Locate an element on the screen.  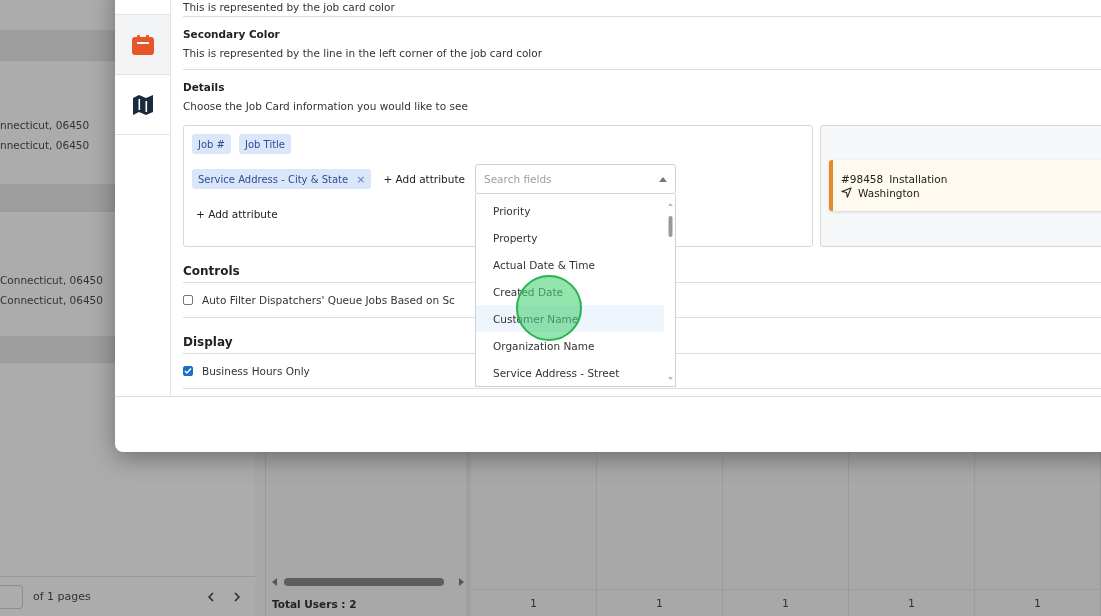
section-title: Details is located at coordinates (204, 87).